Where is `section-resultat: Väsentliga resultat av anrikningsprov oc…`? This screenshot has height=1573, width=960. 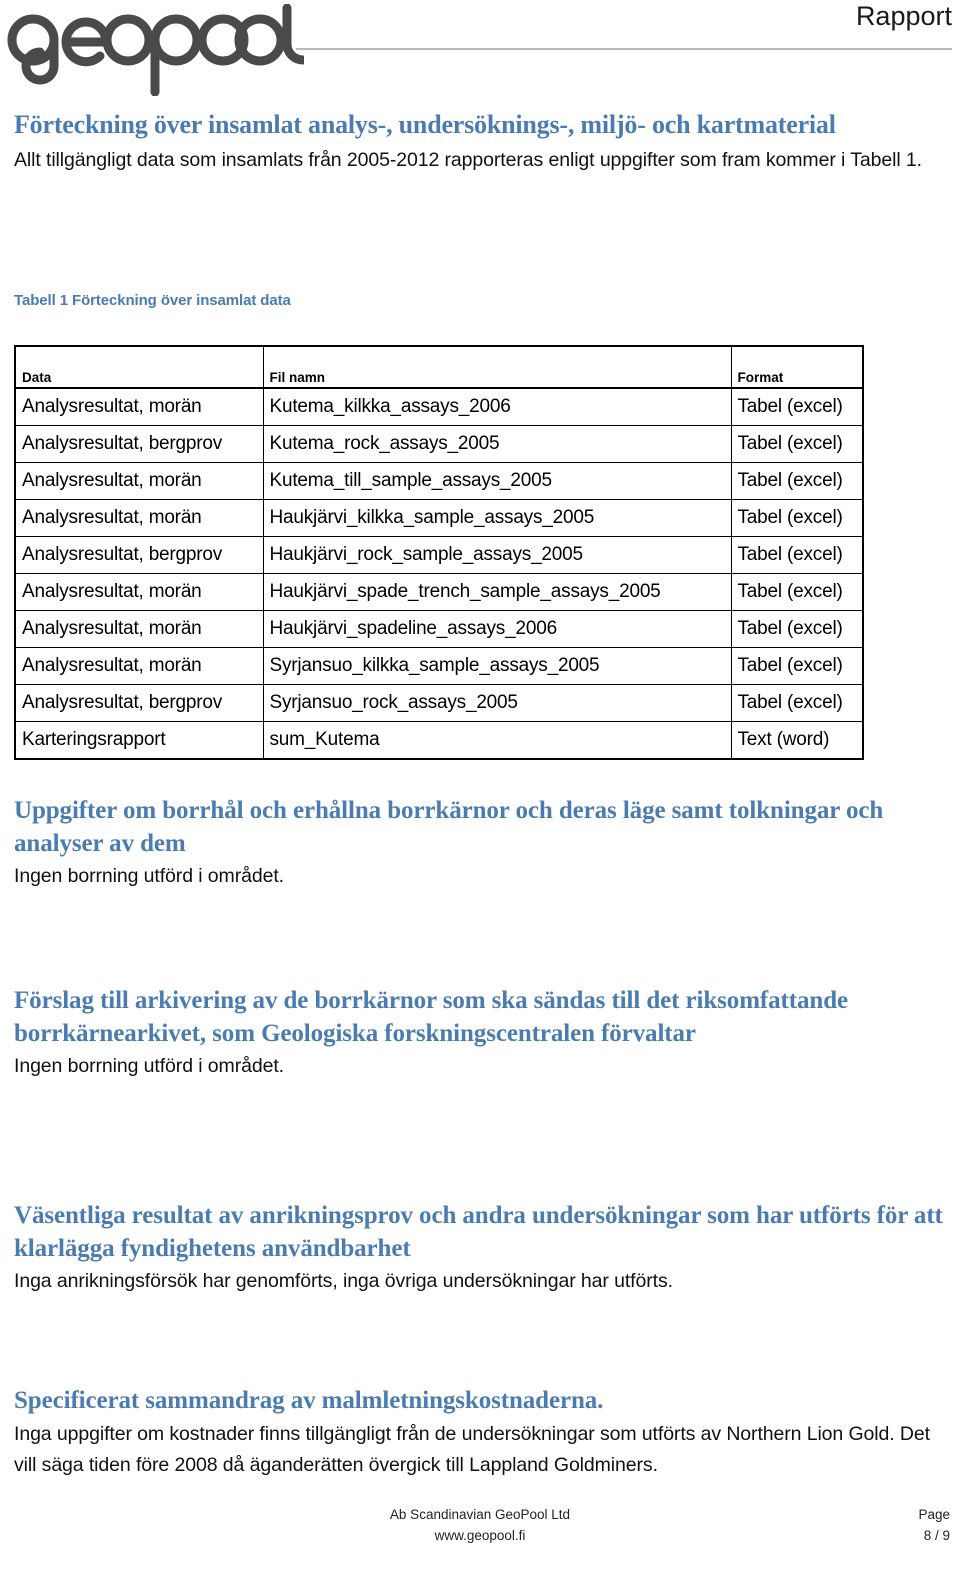
section-resultat: Väsentliga resultat av anrikningsprov oc… is located at coordinates (479, 1249).